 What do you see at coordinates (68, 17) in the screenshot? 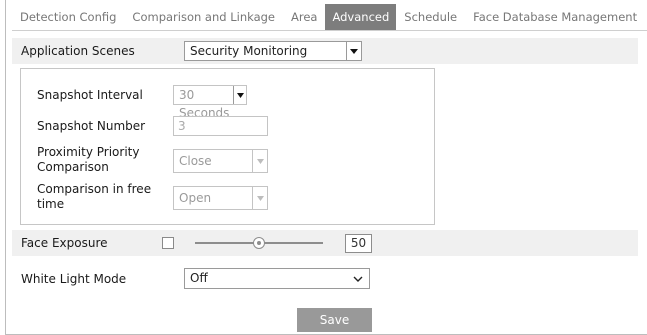
I see `tab-detection-config: Detection Config` at bounding box center [68, 17].